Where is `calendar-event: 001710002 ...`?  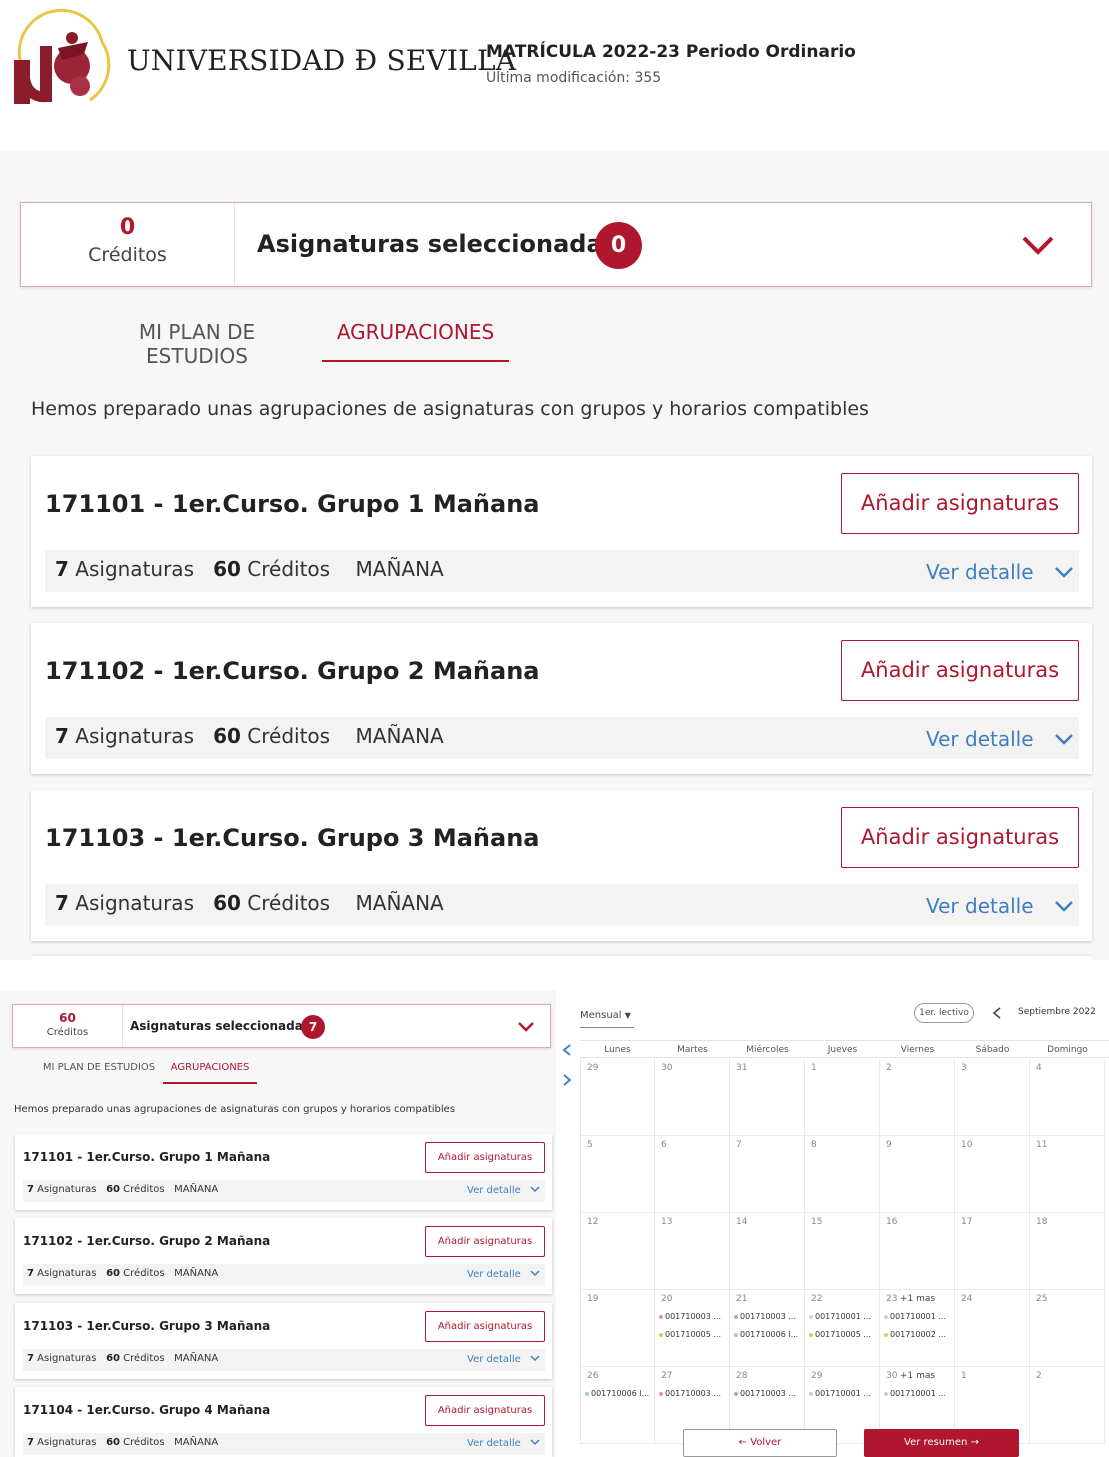 calendar-event: 001710002 ... is located at coordinates (918, 1334).